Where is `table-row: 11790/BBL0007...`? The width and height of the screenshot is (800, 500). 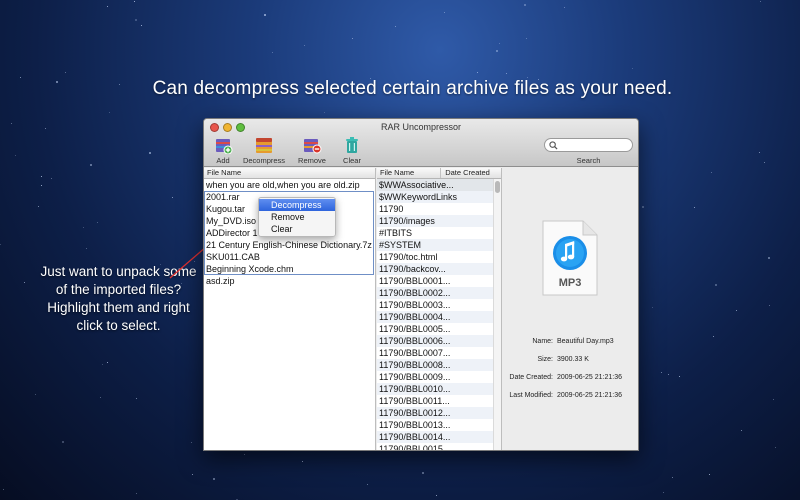
table-row: 11790/BBL0007... is located at coordinates (435, 353).